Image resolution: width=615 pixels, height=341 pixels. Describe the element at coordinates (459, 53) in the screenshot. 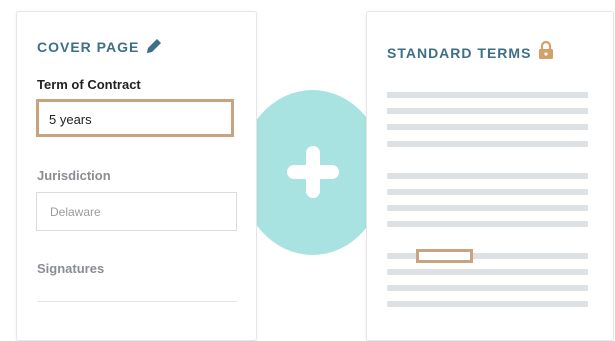

I see `standard-terms-title: STANDARD TERMS` at that location.